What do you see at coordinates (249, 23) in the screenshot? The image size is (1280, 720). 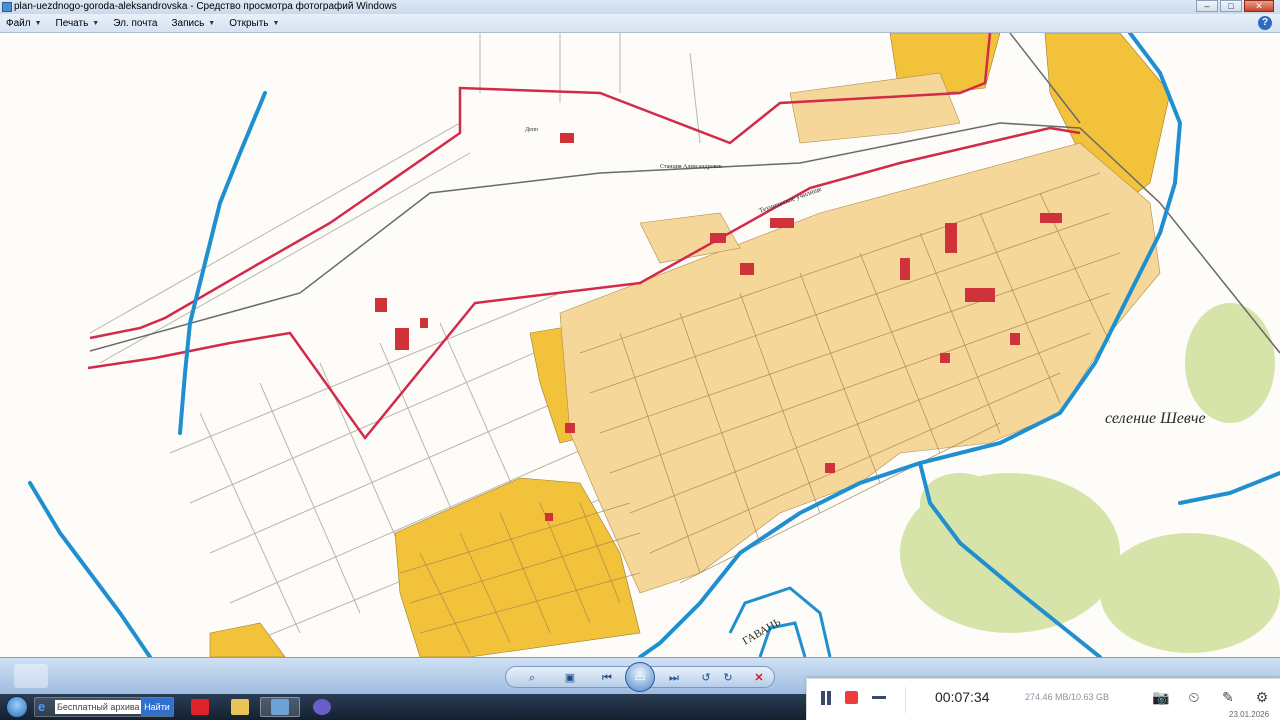 I see `menu-open-label: Открыть` at bounding box center [249, 23].